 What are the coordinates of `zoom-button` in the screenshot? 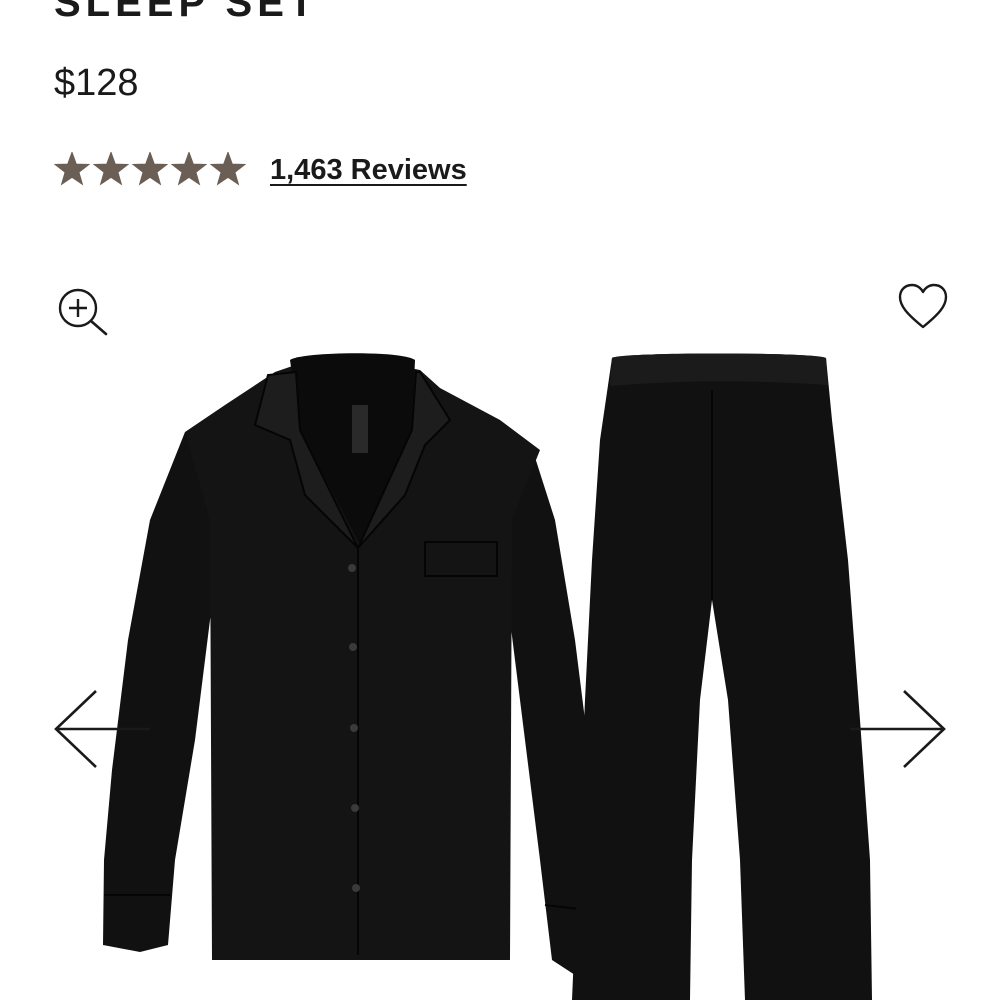 It's located at (83, 315).